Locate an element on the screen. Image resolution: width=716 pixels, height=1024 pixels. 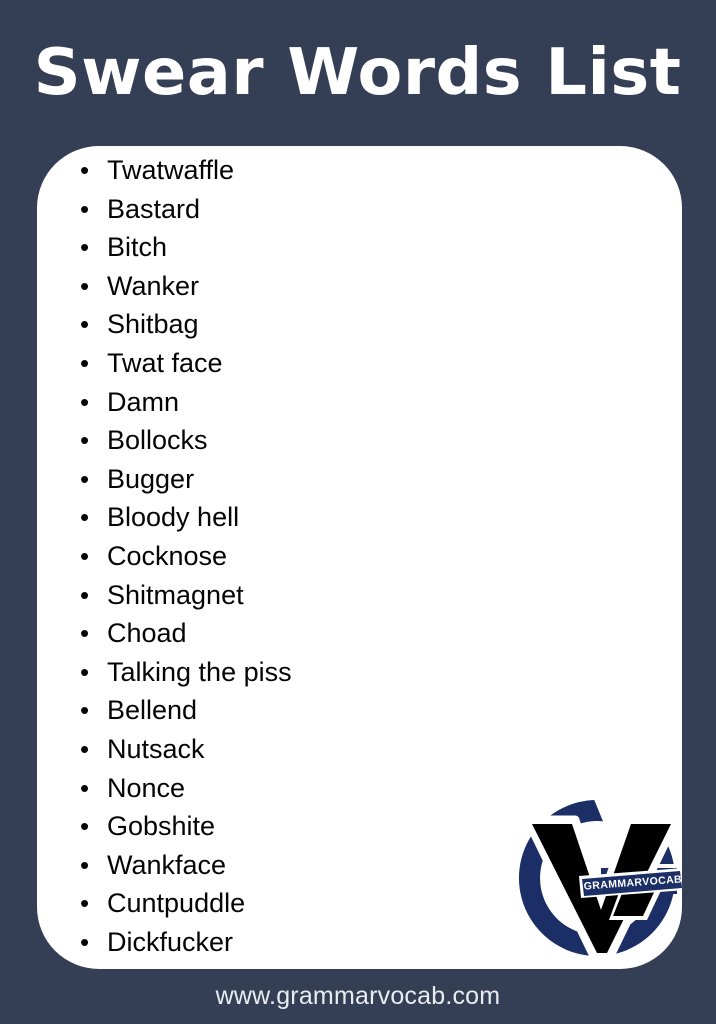
list-item: • Bloody hell is located at coordinates (186, 517).